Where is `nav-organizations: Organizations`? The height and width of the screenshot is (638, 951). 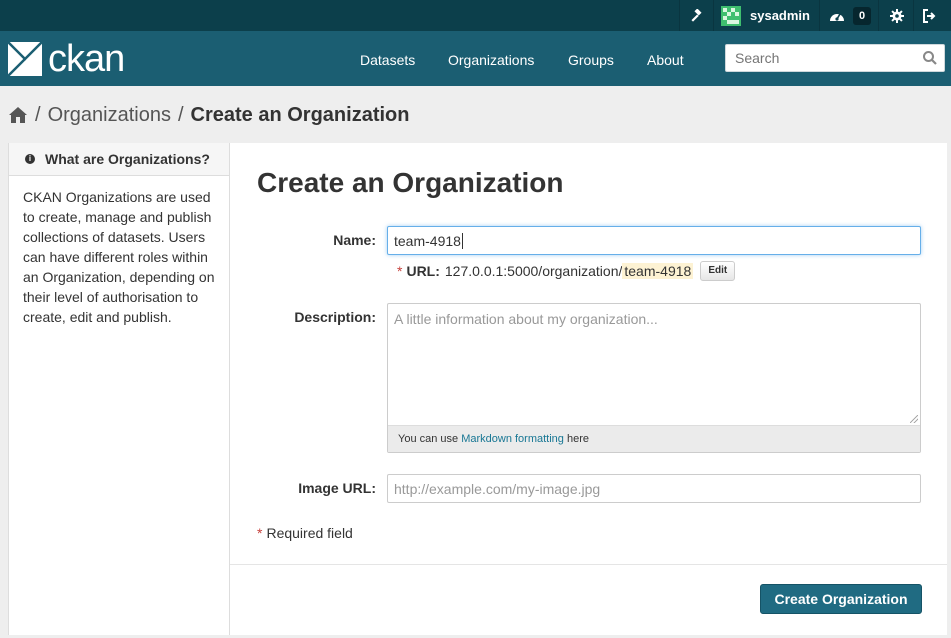
nav-organizations: Organizations is located at coordinates (491, 58).